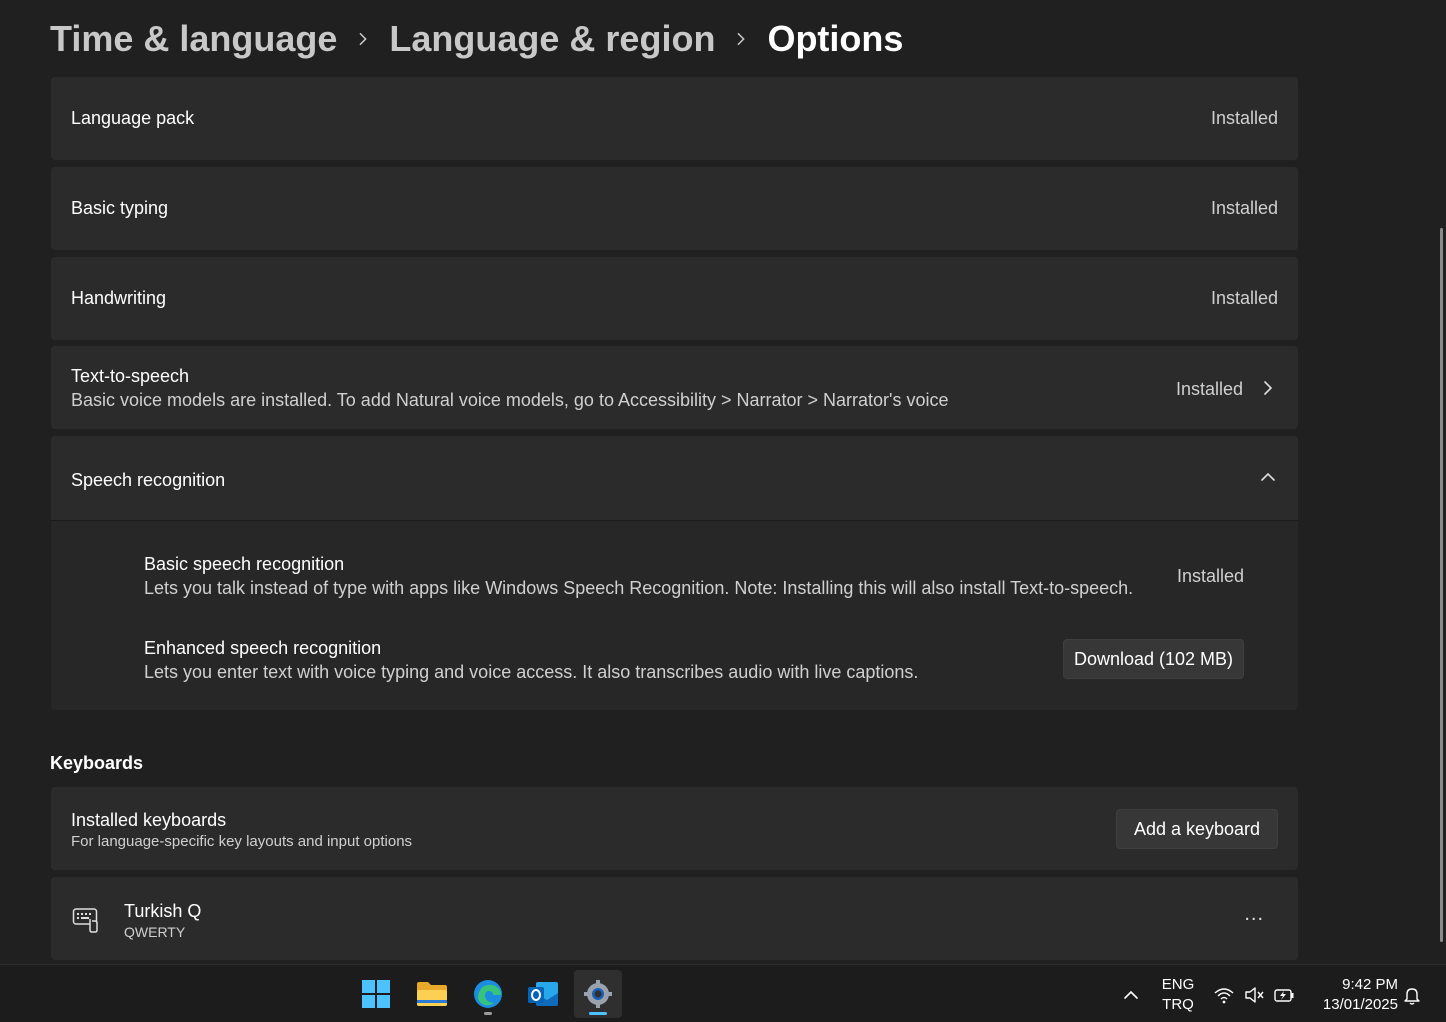 The image size is (1446, 1022). I want to click on outlook-icon, so click(543, 994).